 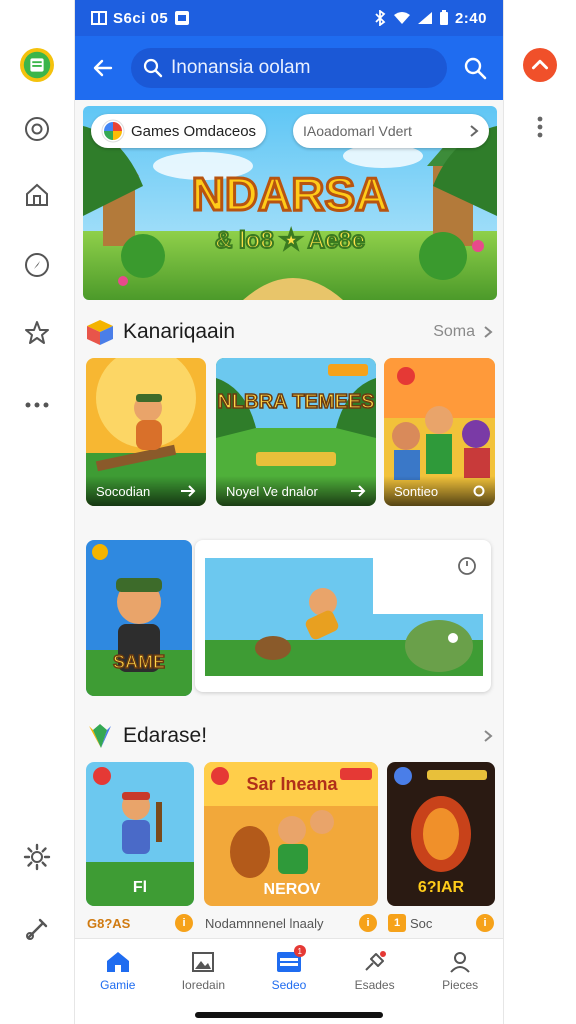 What do you see at coordinates (292, 784) in the screenshot?
I see `game-card-art-title: Sar Ineana` at bounding box center [292, 784].